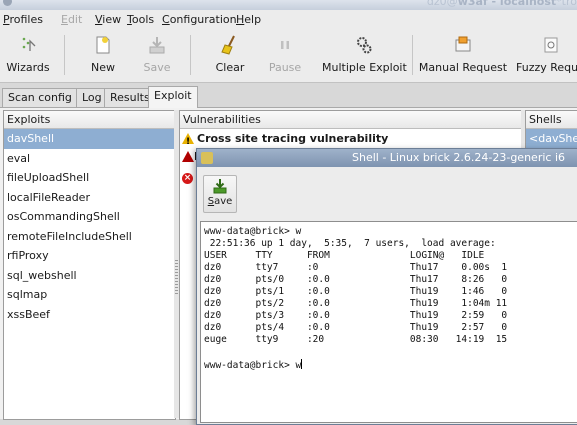 The image size is (577, 425). I want to click on exploits-header: Exploits, so click(89, 120).